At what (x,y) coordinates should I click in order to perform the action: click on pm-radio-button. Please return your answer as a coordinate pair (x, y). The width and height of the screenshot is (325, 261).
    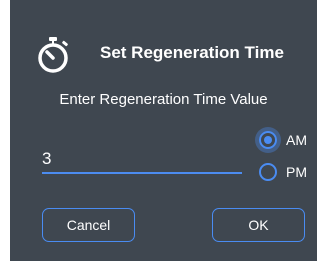
    Looking at the image, I should click on (268, 172).